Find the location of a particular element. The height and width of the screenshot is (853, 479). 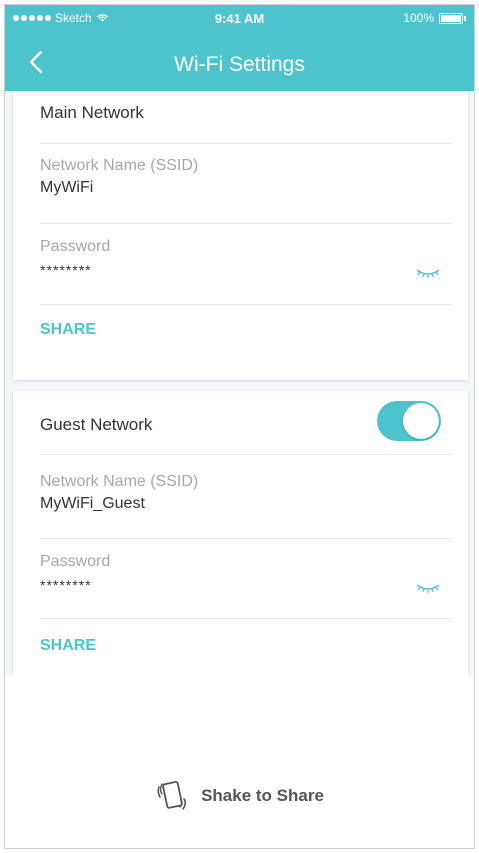

guest-share-button: SHARE is located at coordinates (245, 646).